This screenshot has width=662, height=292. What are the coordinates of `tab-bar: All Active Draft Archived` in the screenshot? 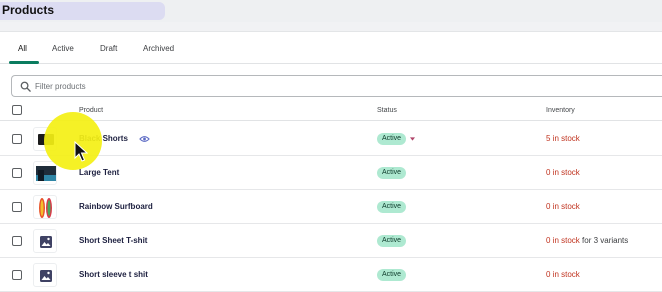 It's located at (331, 48).